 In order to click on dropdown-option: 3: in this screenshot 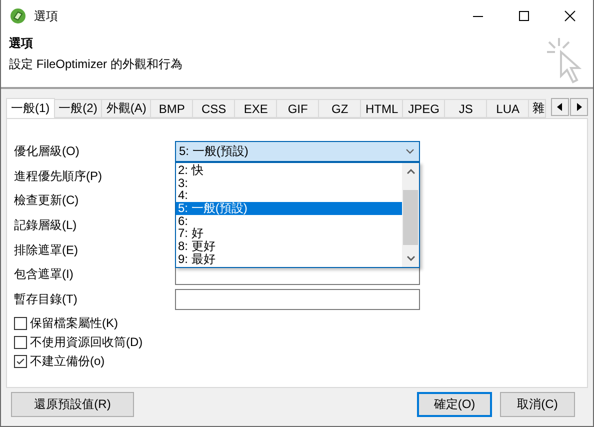, I will do `click(289, 183)`.